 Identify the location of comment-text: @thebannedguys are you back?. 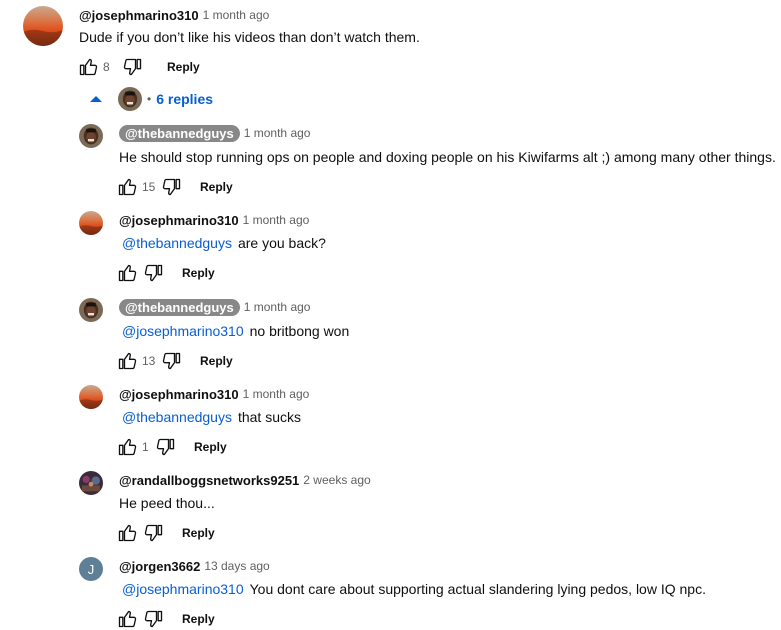
(224, 243).